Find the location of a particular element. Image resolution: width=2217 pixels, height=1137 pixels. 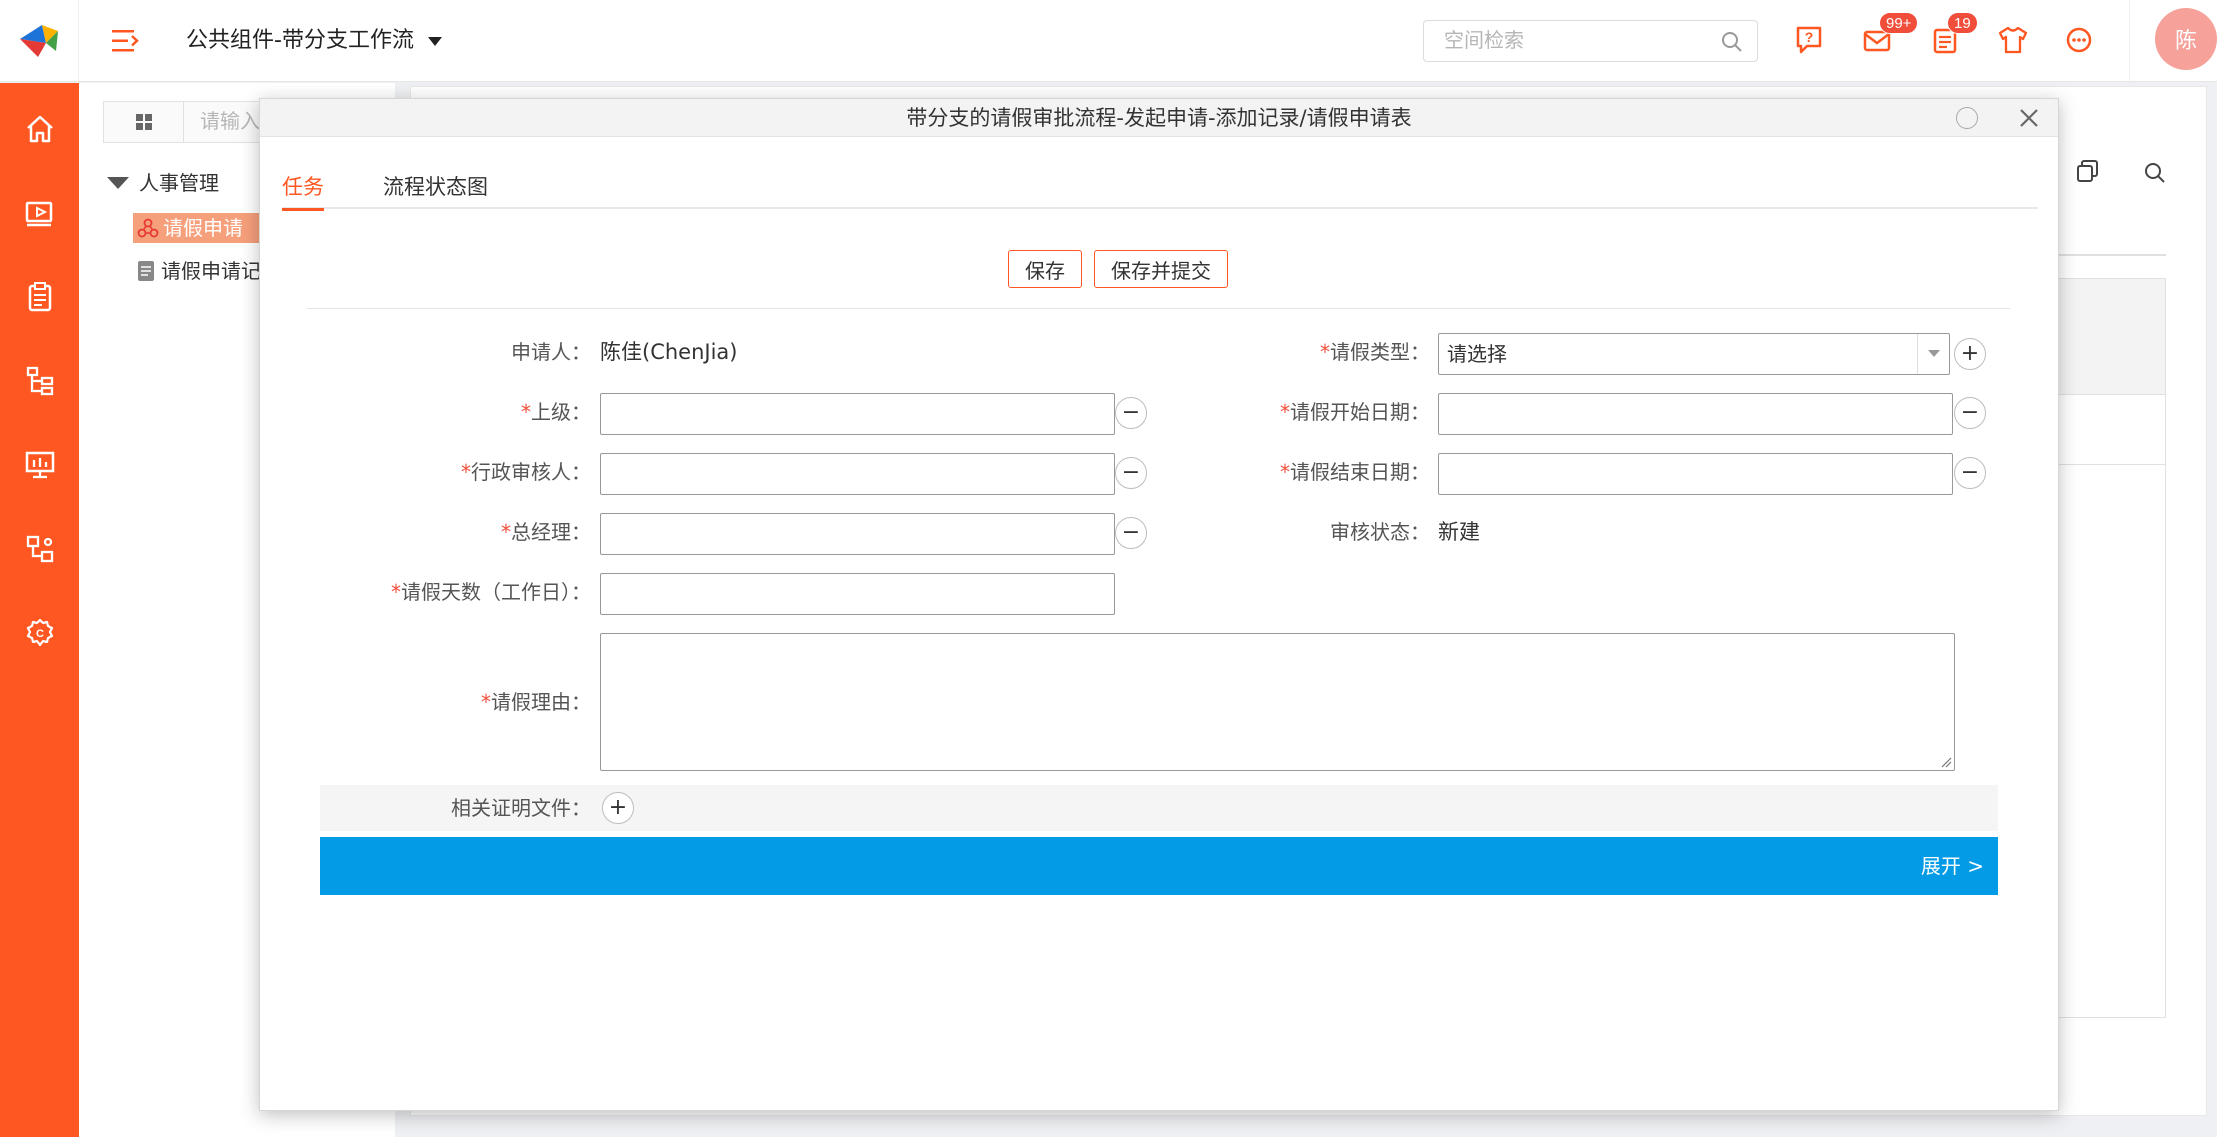

chat-button is located at coordinates (2079, 40).